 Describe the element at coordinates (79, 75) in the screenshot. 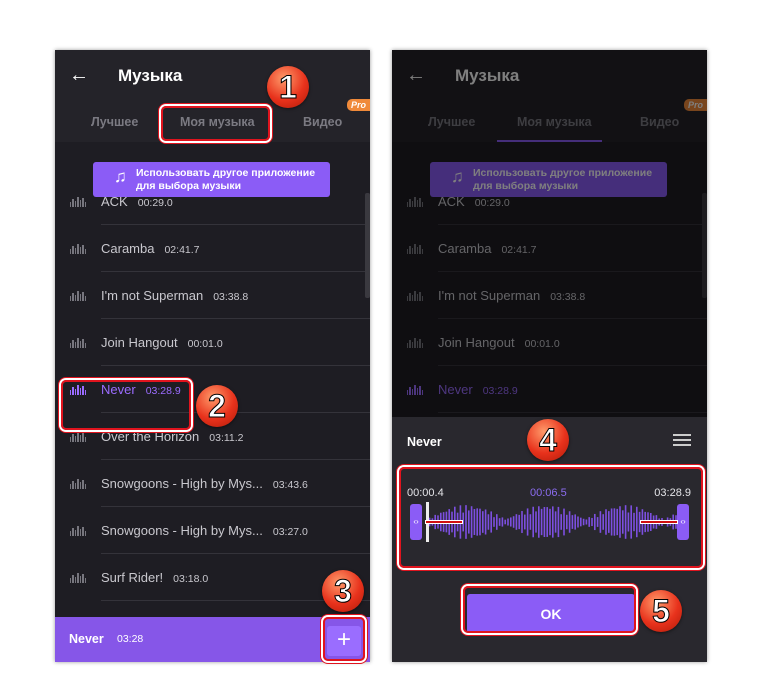

I see `arrow-left-icon: ←` at that location.